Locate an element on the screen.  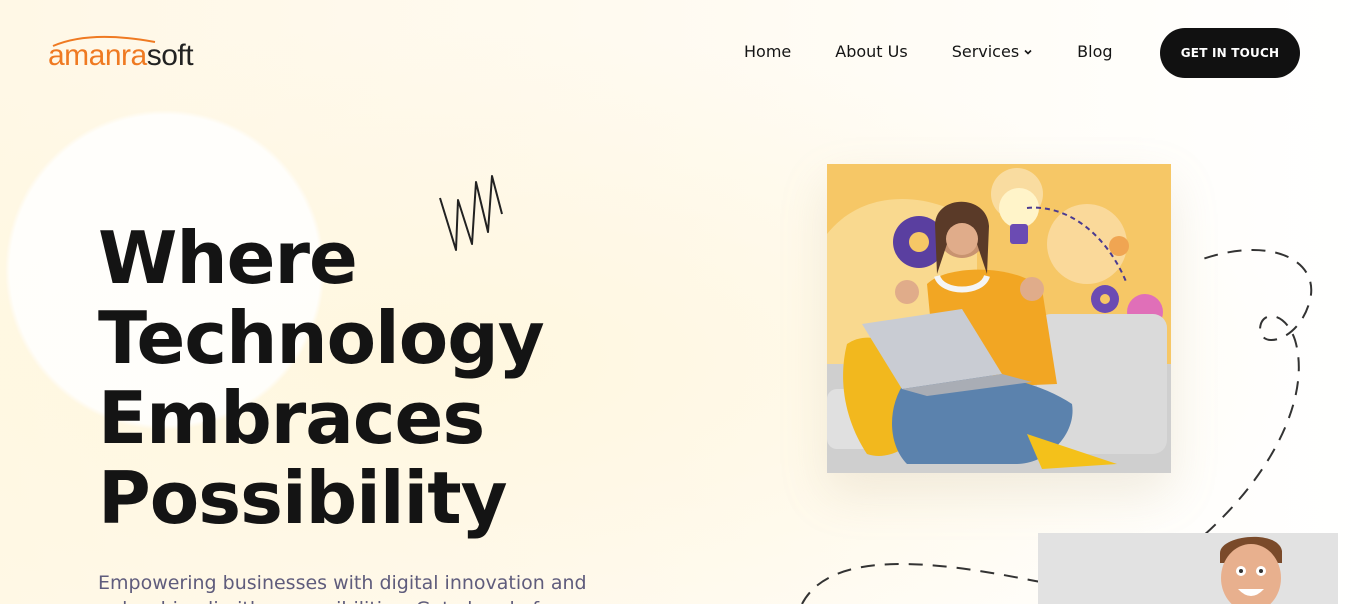
nav-home-label: Home is located at coordinates (768, 51).